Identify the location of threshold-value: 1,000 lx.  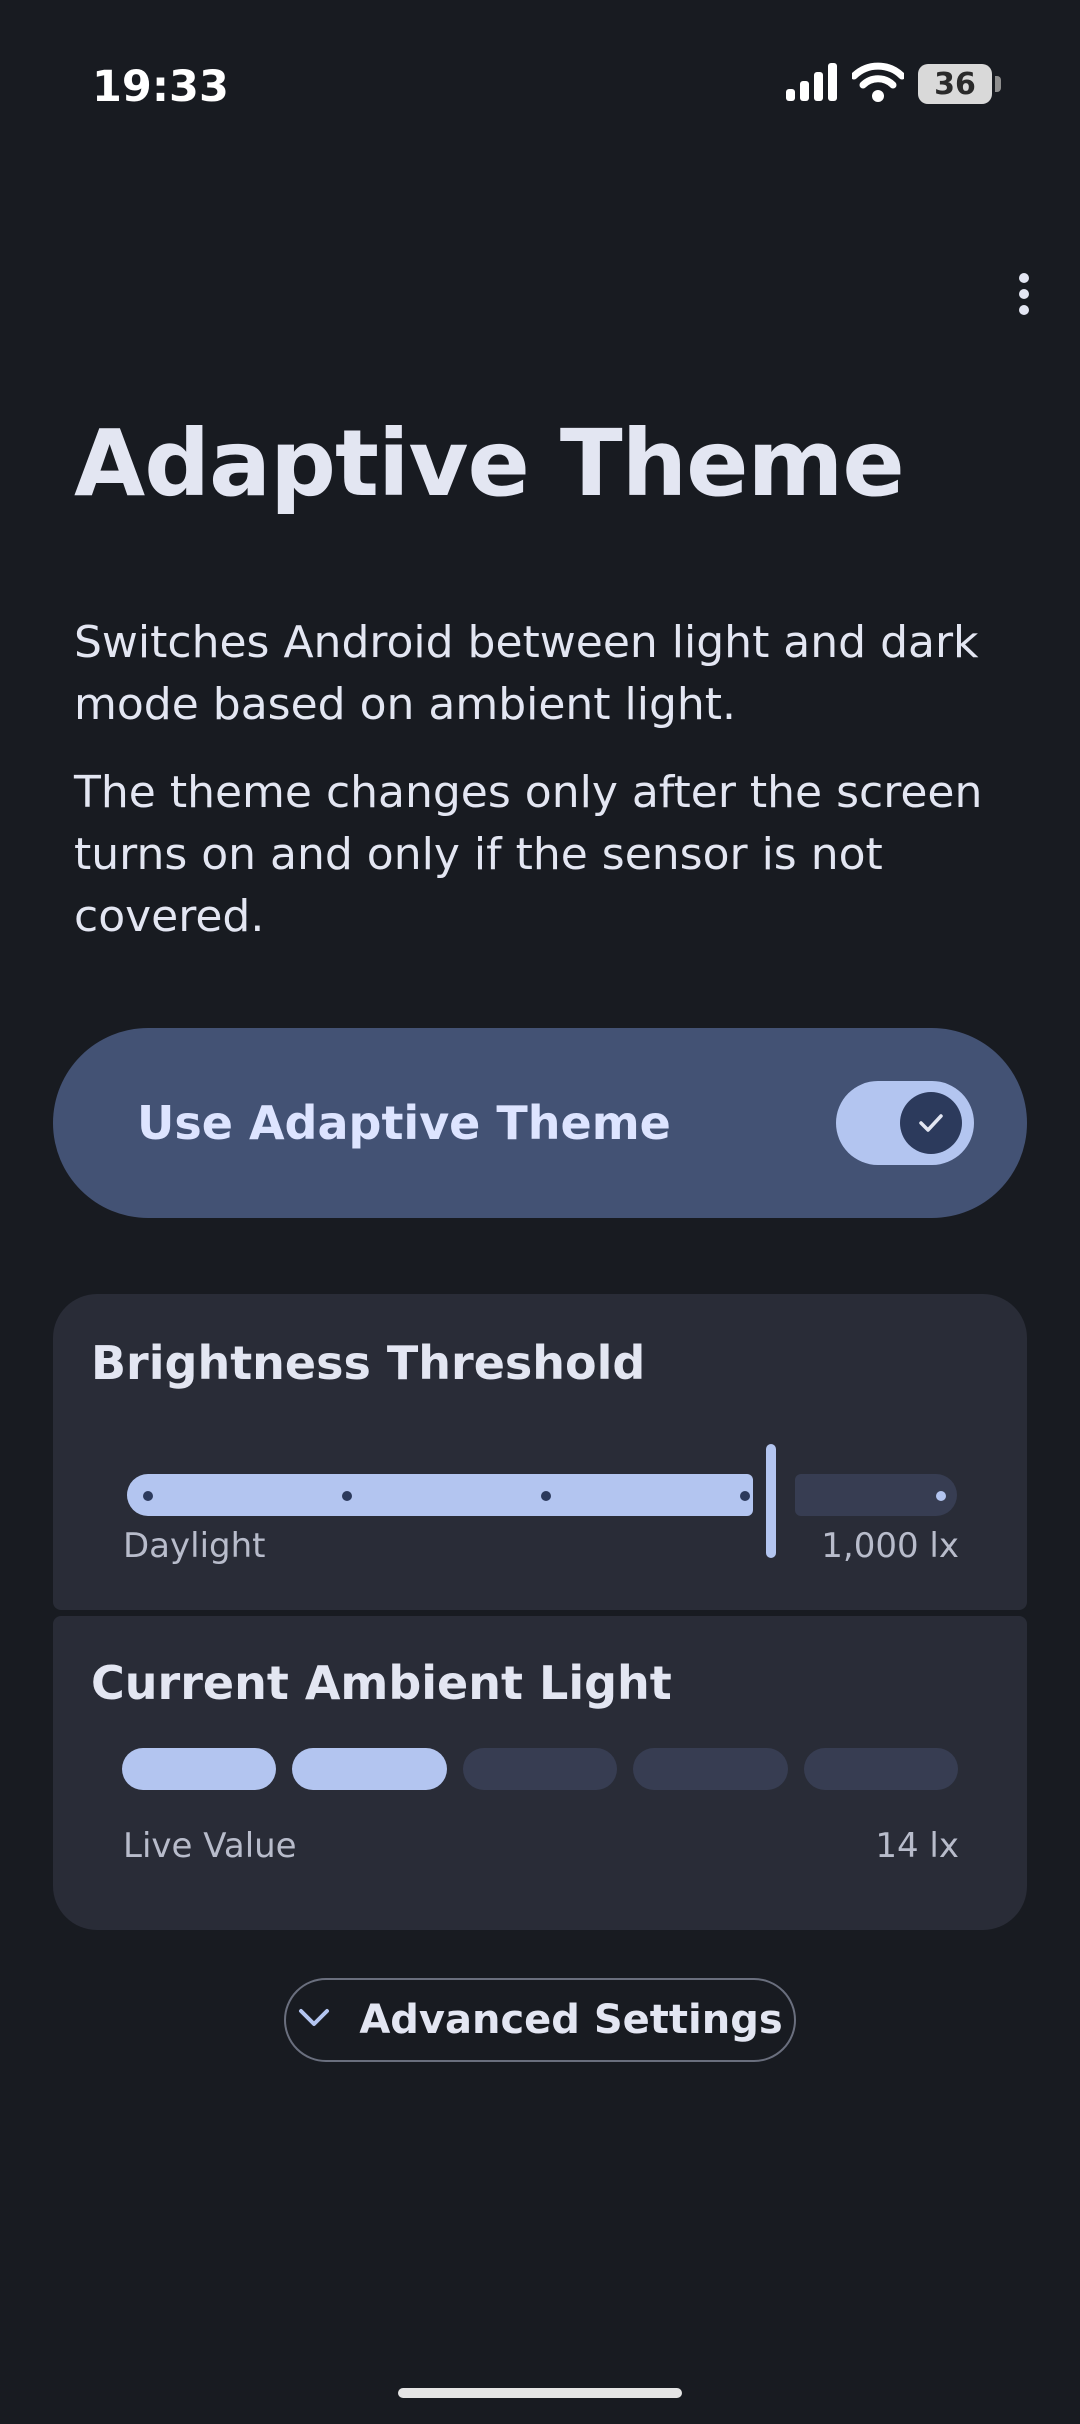
(890, 1546).